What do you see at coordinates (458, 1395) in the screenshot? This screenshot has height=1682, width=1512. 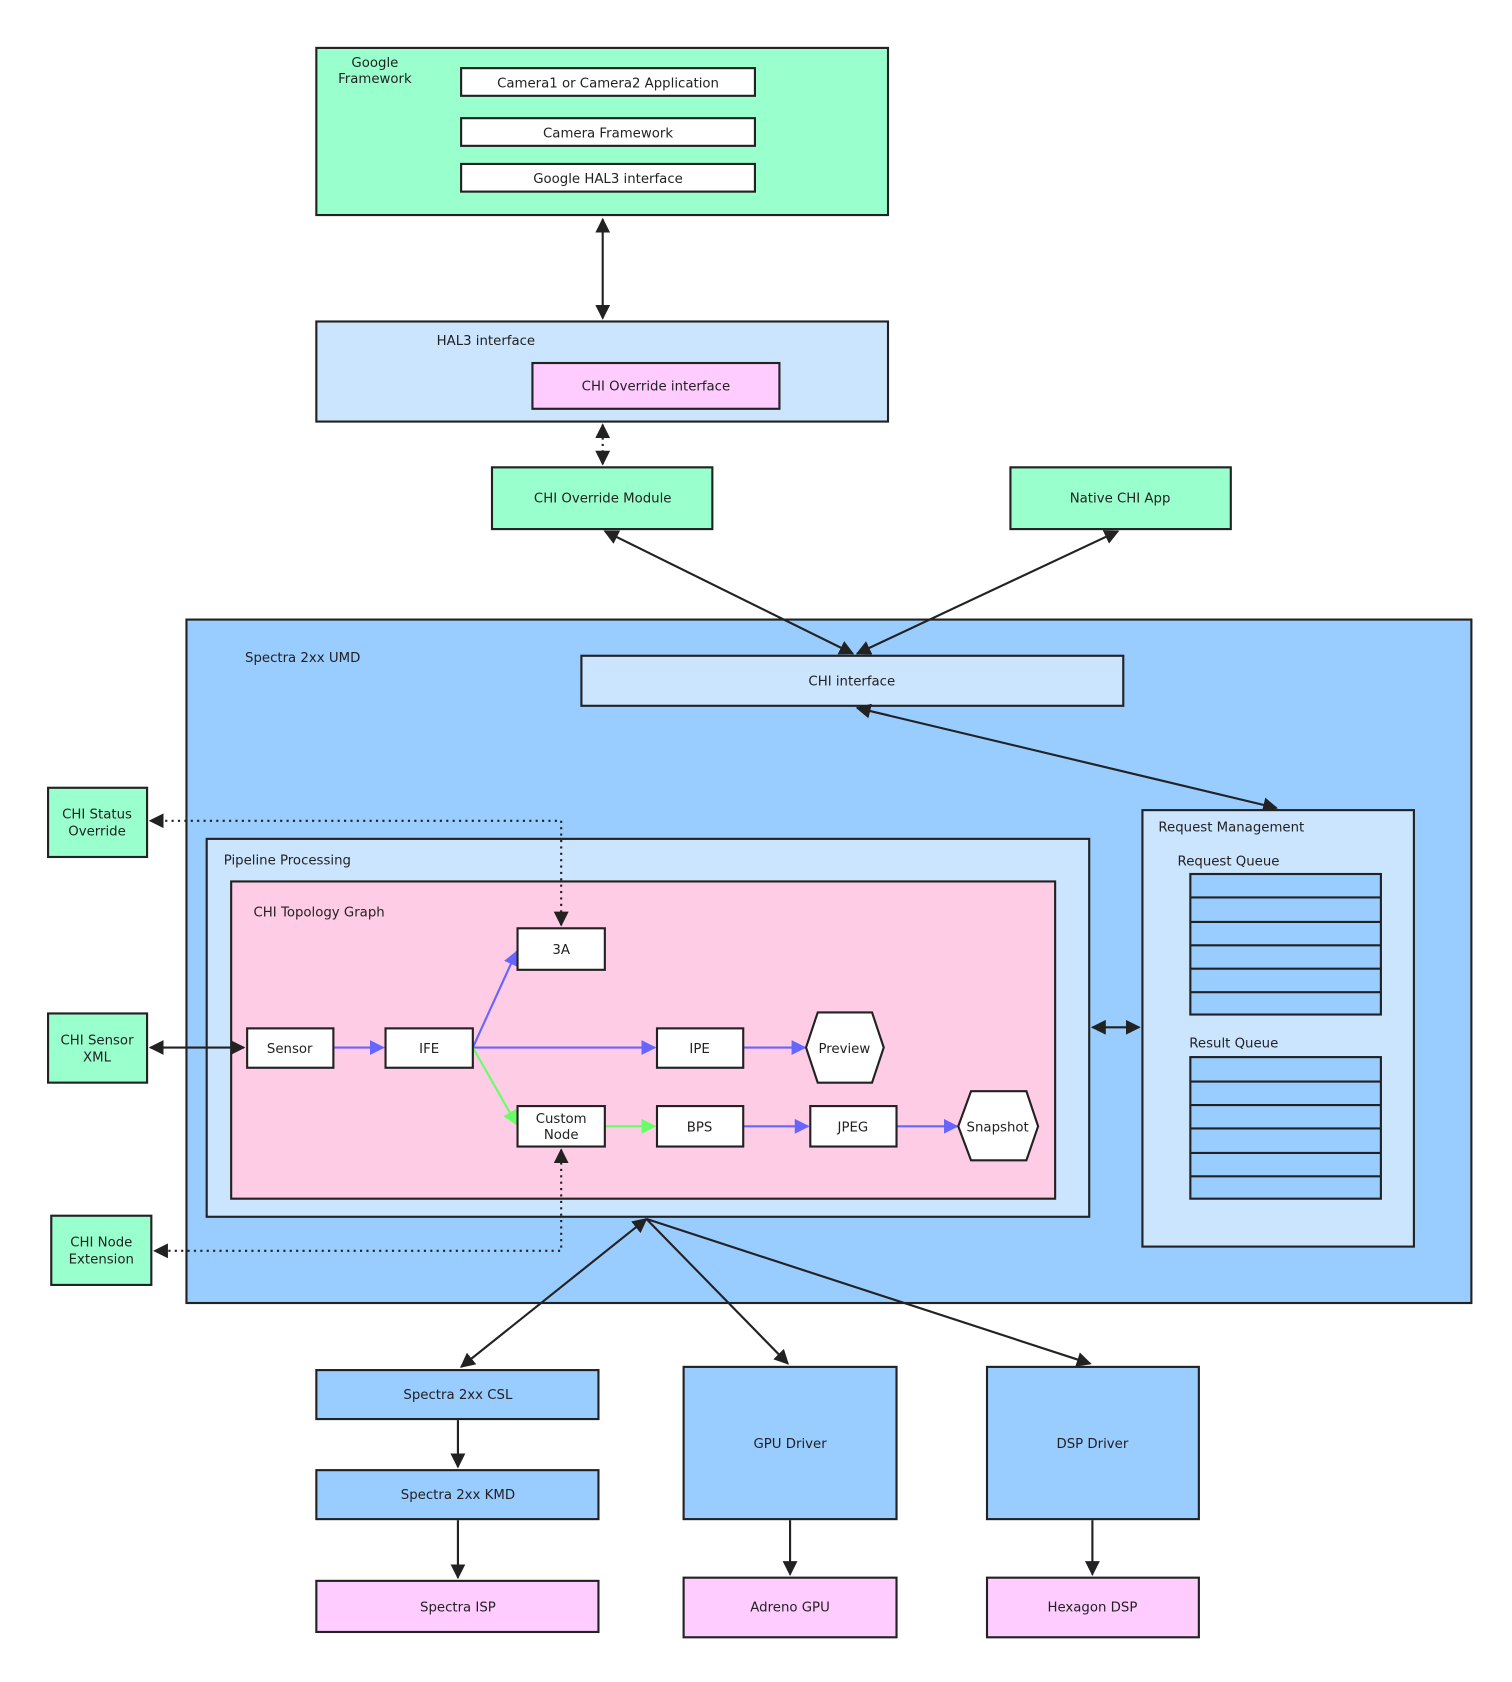 I see `spectra-csl-label: Spectra 2xx CSL` at bounding box center [458, 1395].